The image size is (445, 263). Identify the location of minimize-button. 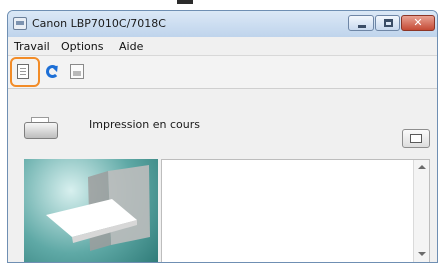
(361, 23).